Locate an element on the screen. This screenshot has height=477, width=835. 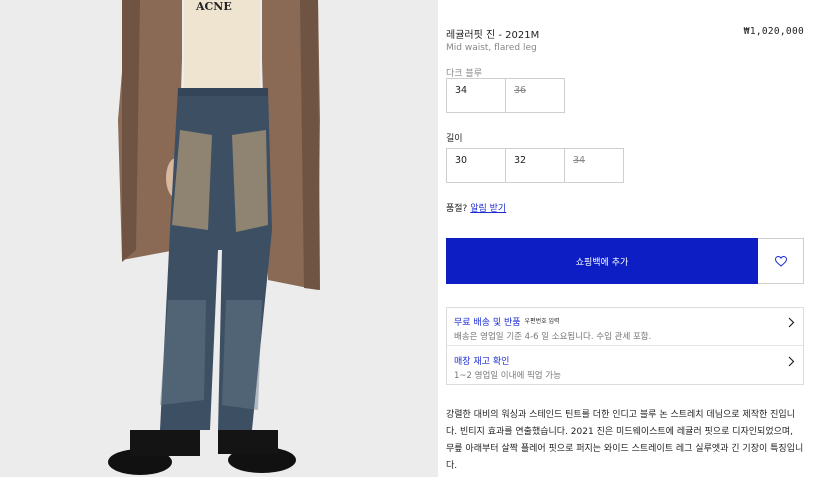
product-title: 레귤러핏 진 - 2021M is located at coordinates (493, 35).